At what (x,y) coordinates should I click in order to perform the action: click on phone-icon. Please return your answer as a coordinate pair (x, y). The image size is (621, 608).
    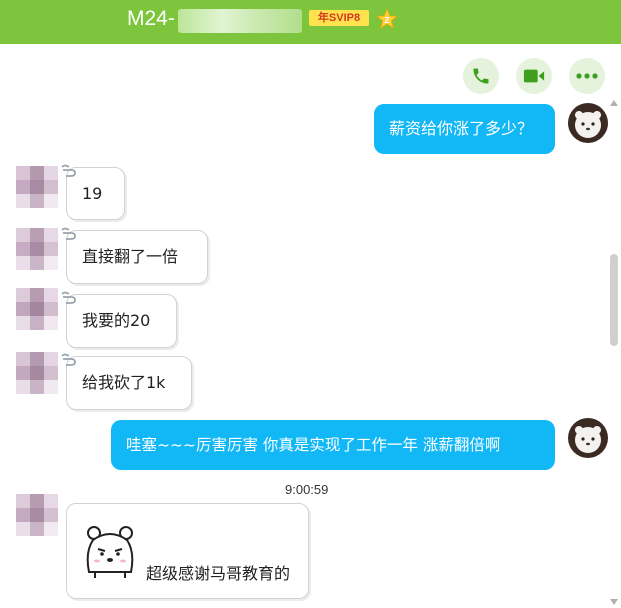
    Looking at the image, I should click on (481, 76).